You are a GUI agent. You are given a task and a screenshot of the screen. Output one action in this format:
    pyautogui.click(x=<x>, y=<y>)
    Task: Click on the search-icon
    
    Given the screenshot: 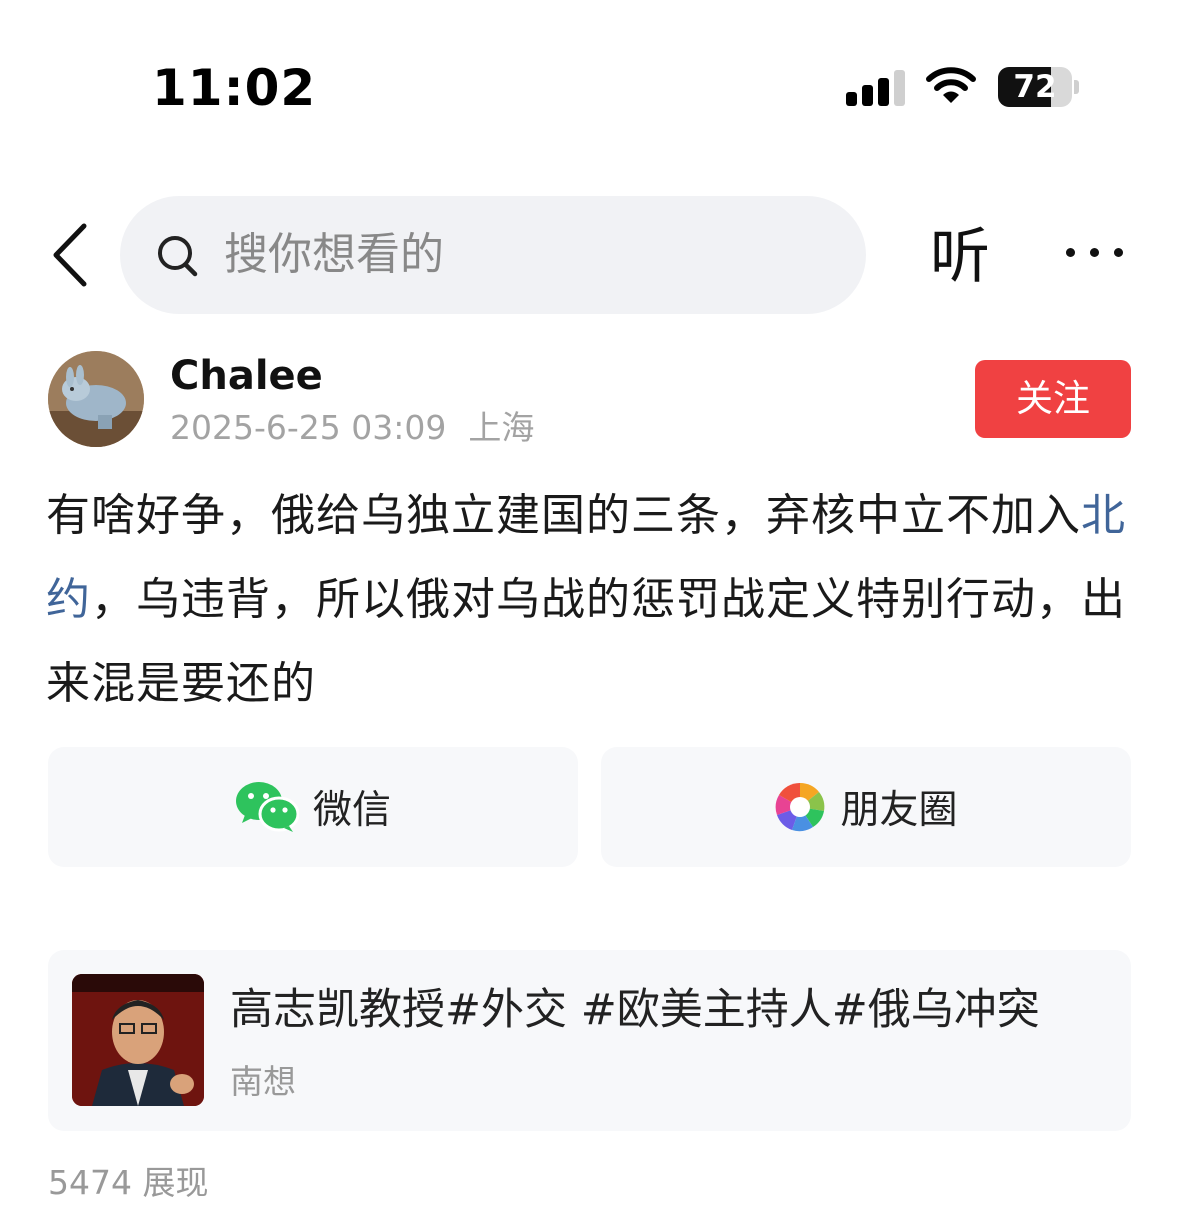 What is the action you would take?
    pyautogui.click(x=178, y=256)
    